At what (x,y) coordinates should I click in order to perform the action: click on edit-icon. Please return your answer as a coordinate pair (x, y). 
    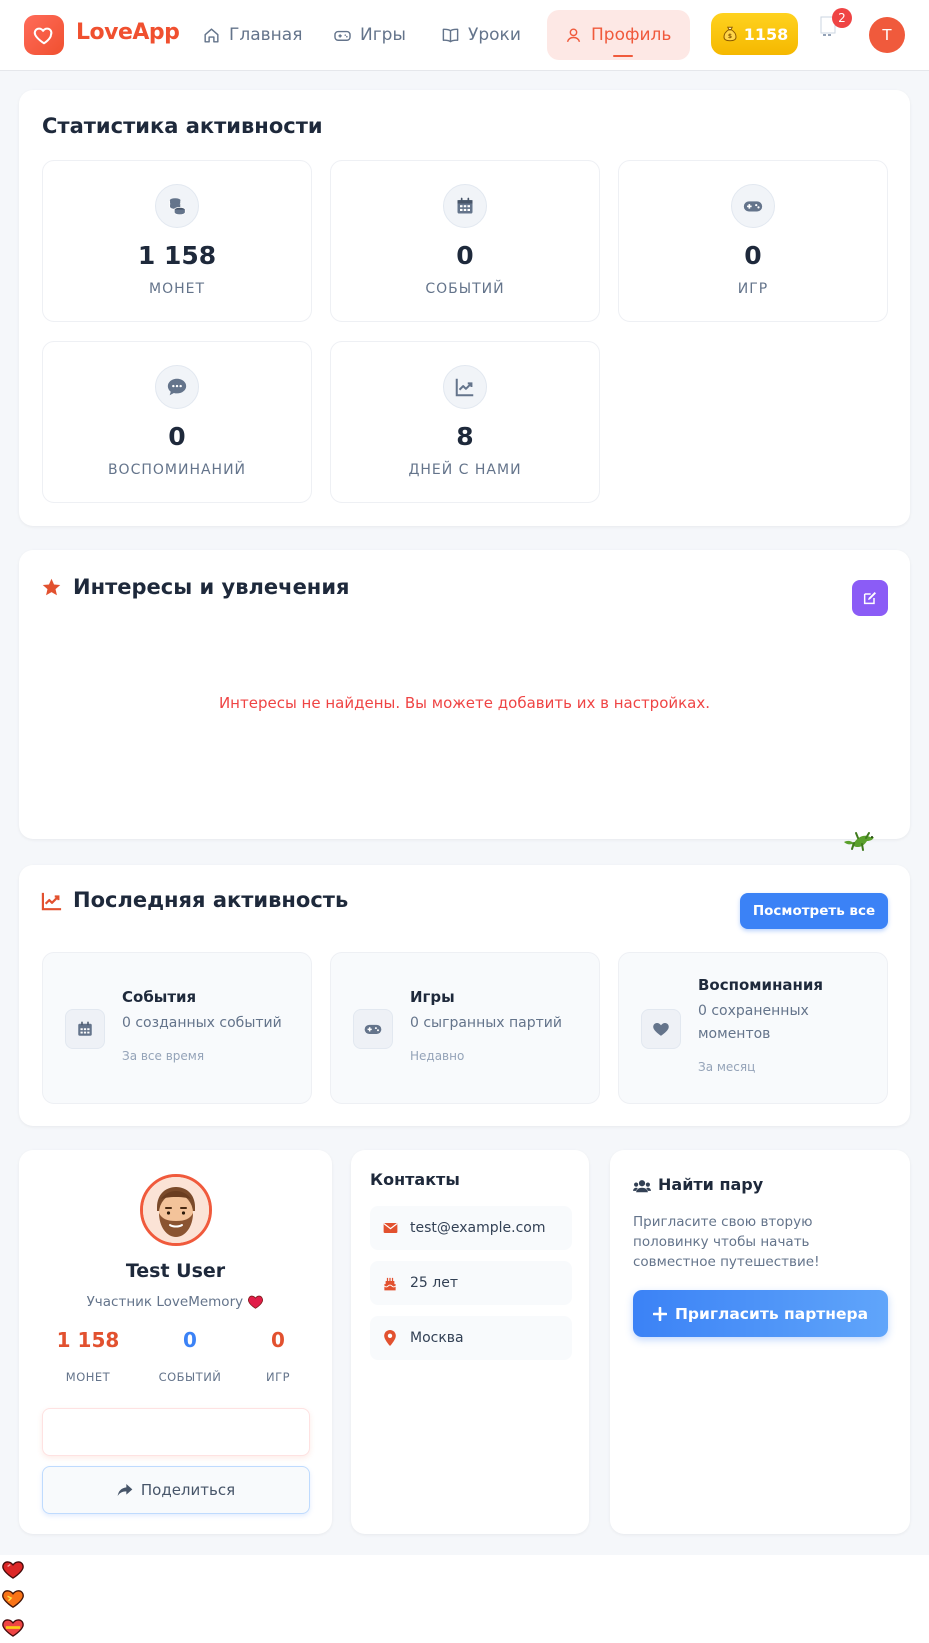
    Looking at the image, I should click on (869, 598).